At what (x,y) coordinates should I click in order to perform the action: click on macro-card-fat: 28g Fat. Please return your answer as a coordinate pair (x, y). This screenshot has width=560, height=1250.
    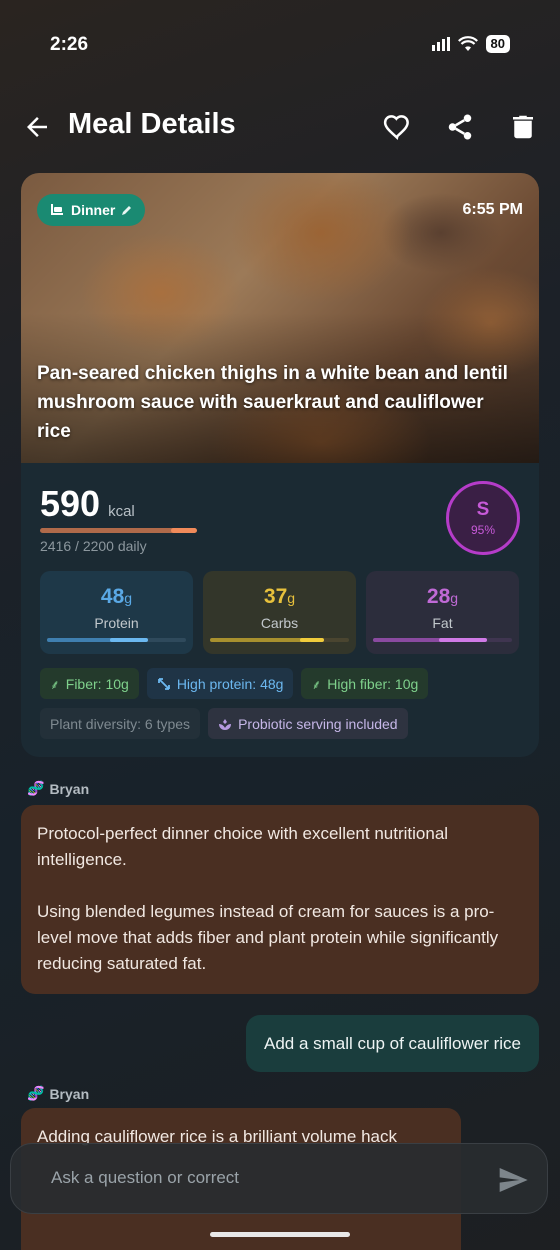
    Looking at the image, I should click on (442, 612).